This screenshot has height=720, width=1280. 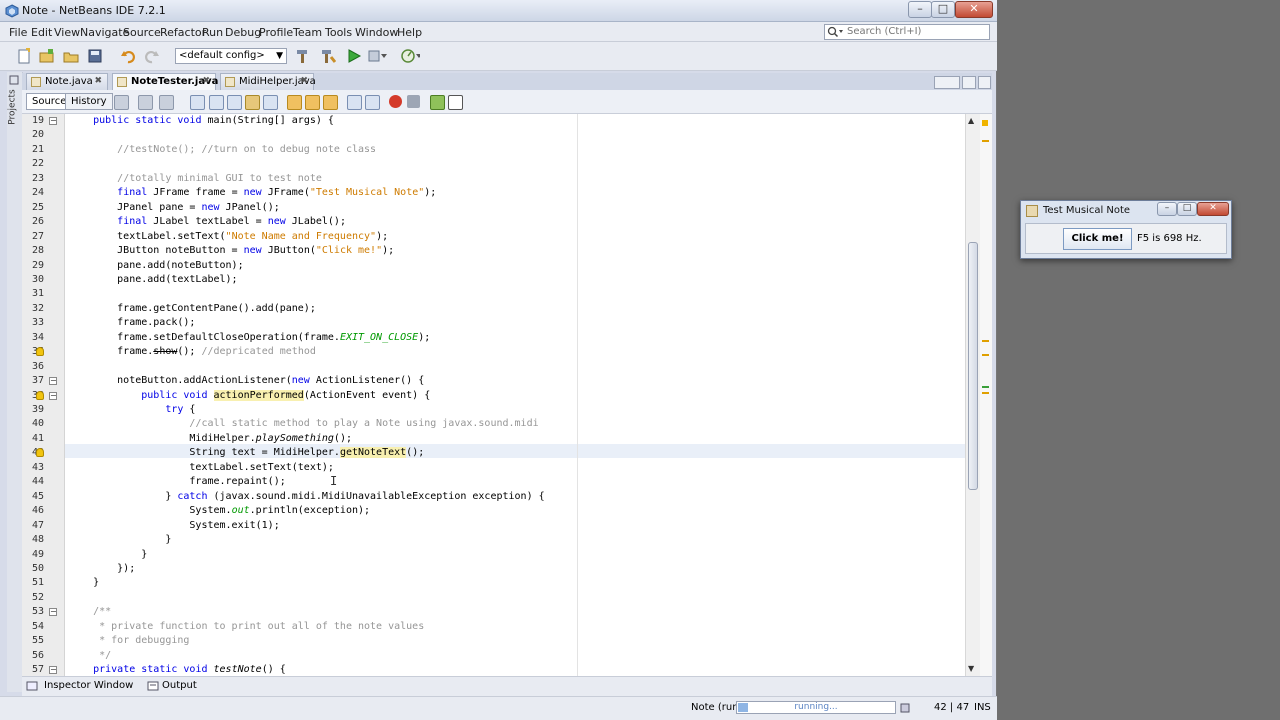 What do you see at coordinates (947, 82) in the screenshot?
I see `tab-scroll-arrows` at bounding box center [947, 82].